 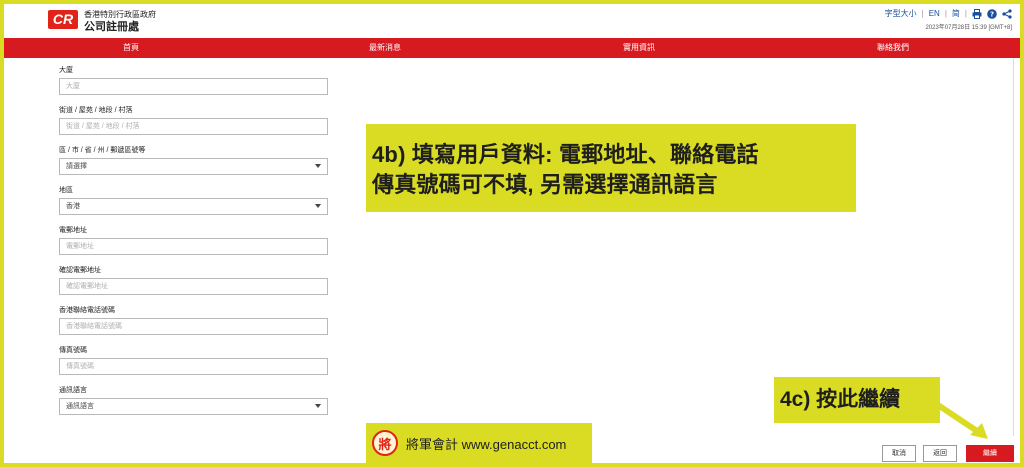 I want to click on watermark-text: 將軍會計 www.genacct.com, so click(x=486, y=444).